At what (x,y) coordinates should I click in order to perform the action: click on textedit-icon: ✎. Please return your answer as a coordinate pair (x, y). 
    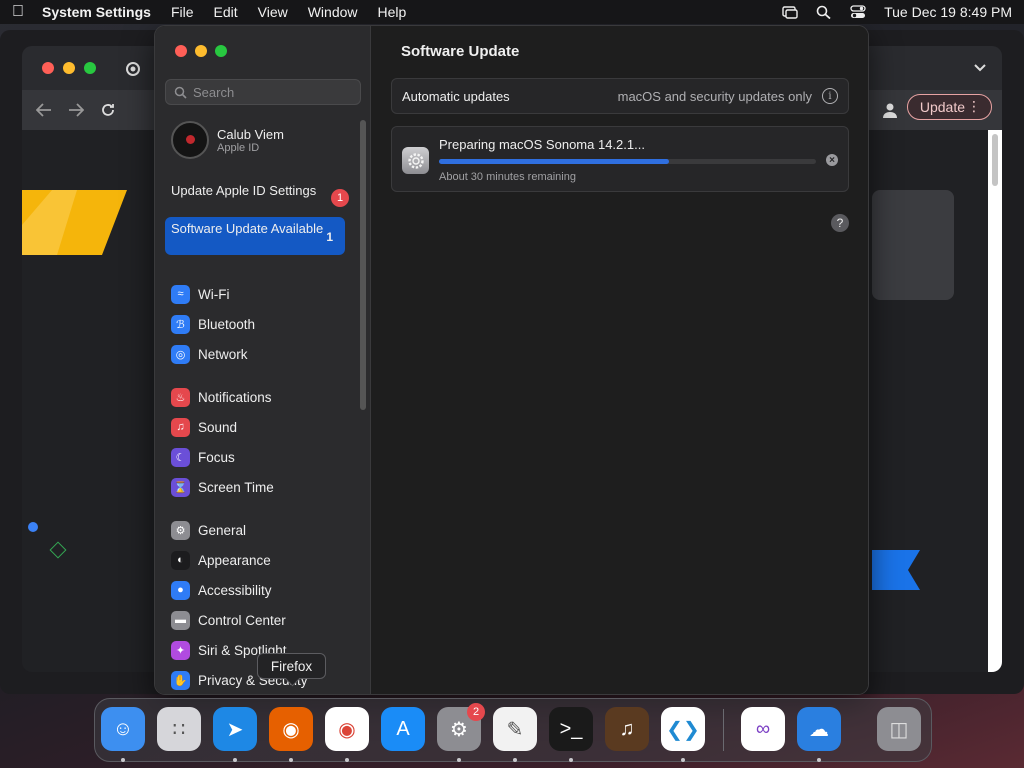
    Looking at the image, I should click on (515, 729).